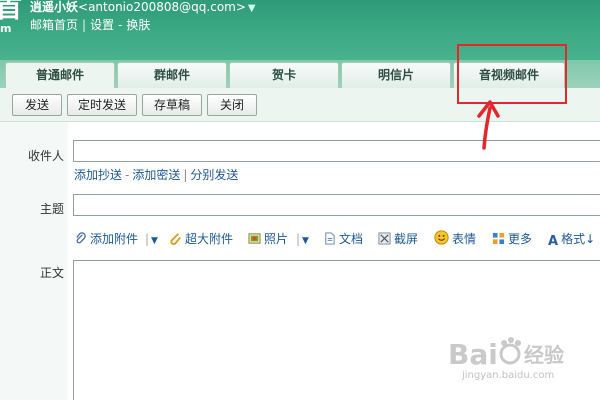 Image resolution: width=600 pixels, height=400 pixels. What do you see at coordinates (590, 239) in the screenshot?
I see `format-arrow: ↓` at bounding box center [590, 239].